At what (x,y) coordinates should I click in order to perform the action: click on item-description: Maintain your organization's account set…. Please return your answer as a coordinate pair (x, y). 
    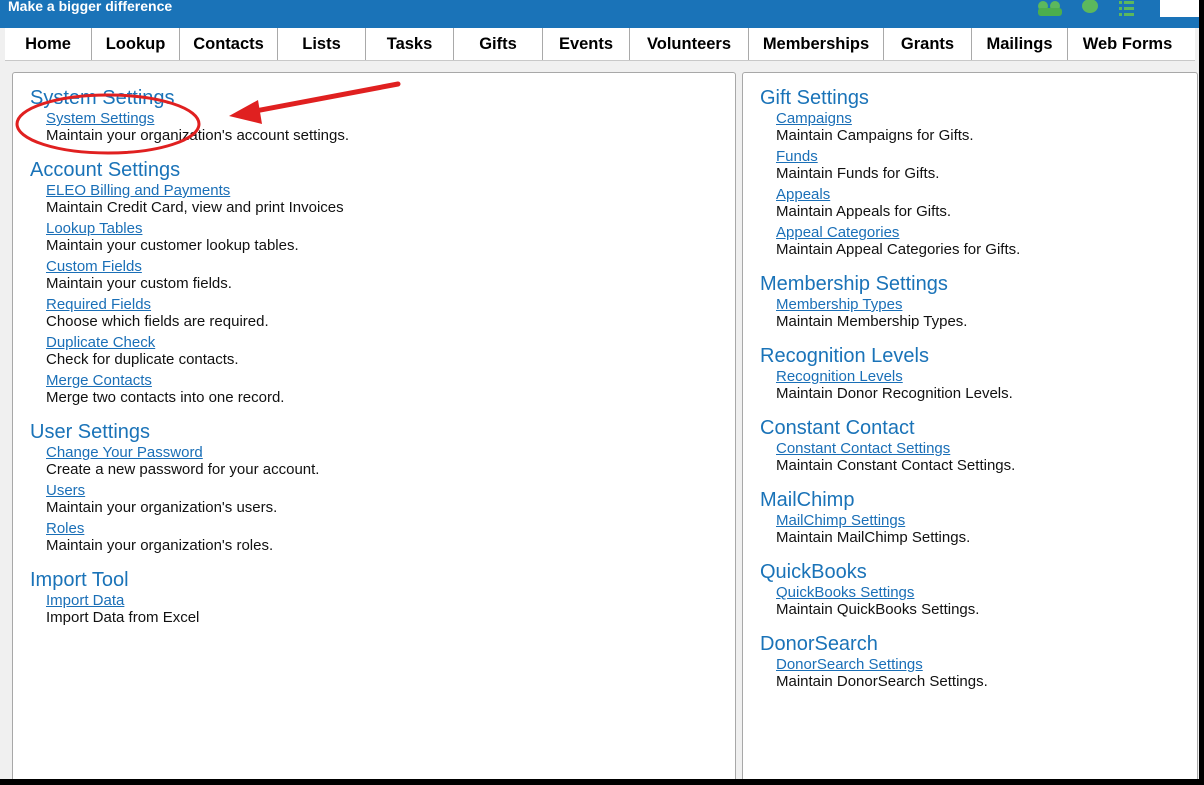
    Looking at the image, I should click on (198, 135).